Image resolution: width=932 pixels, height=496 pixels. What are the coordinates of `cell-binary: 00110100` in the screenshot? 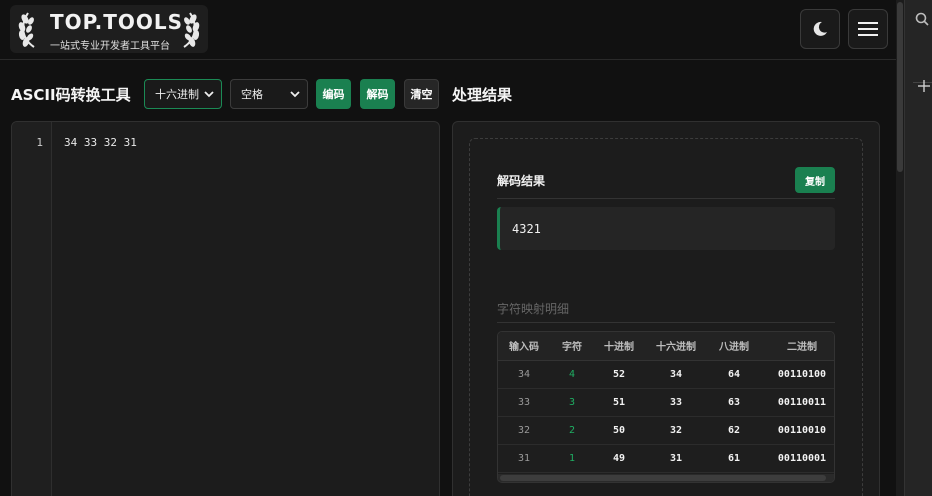 It's located at (797, 374).